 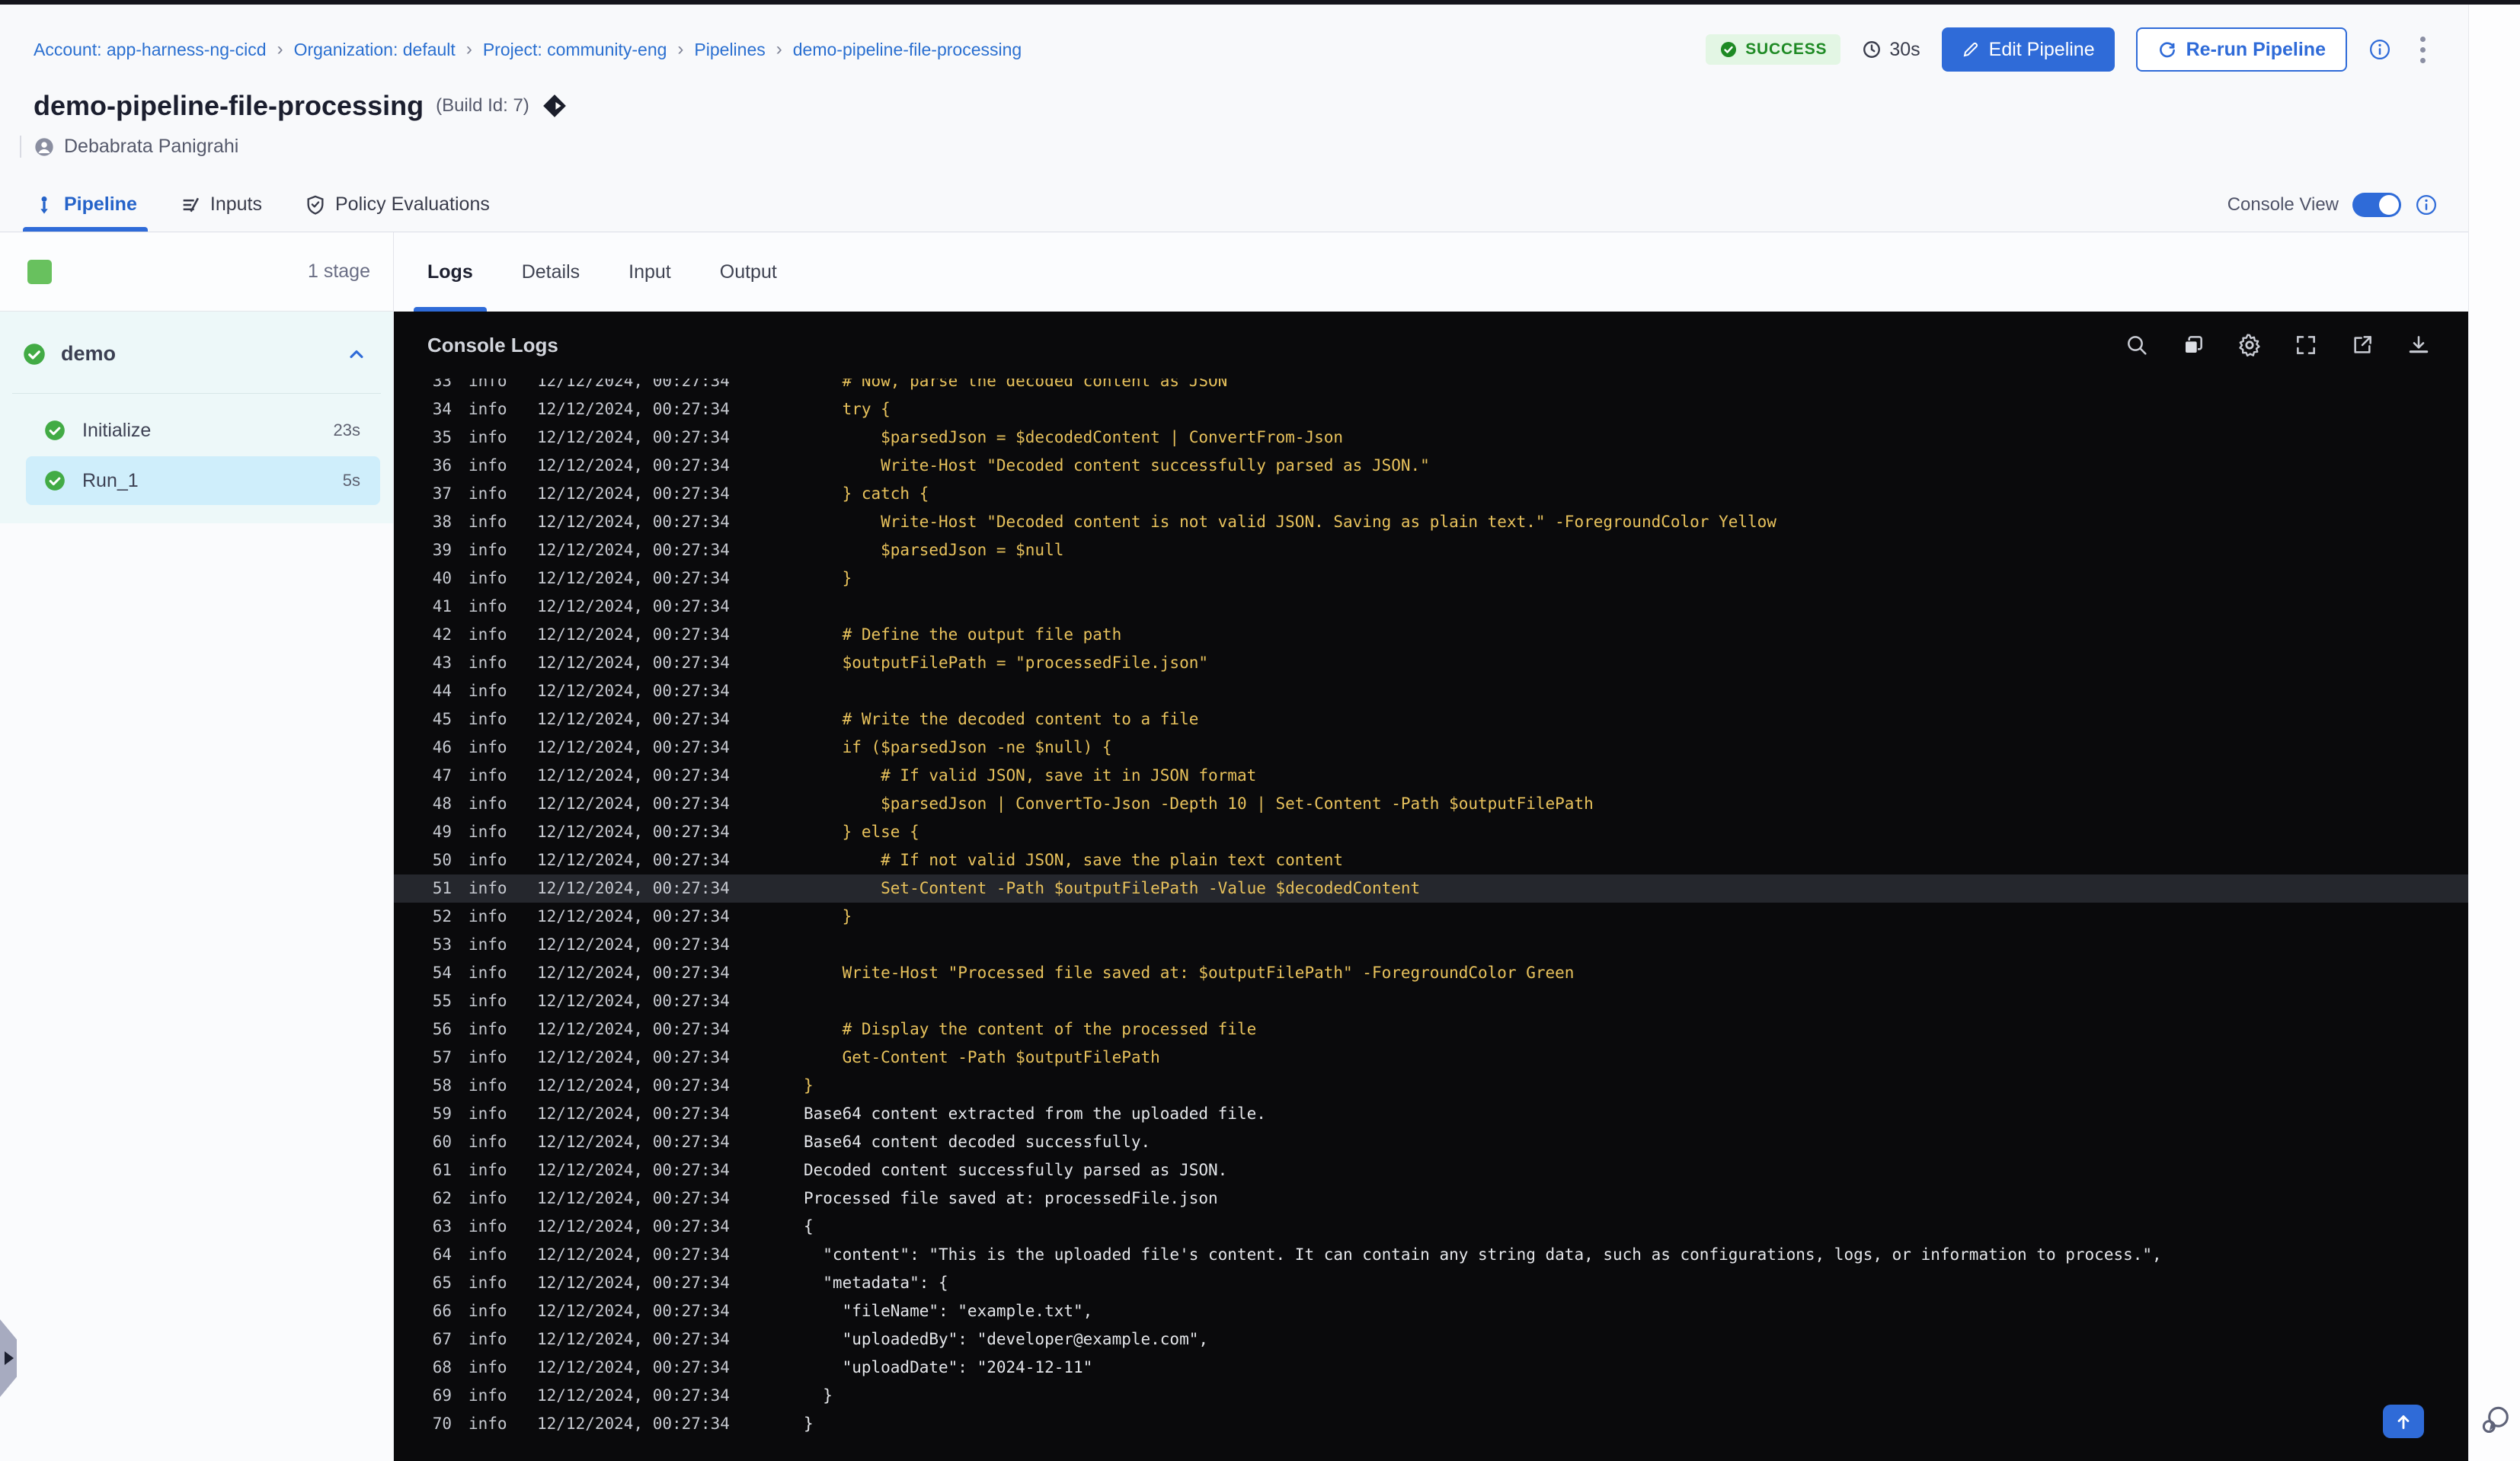 I want to click on log-line: 34 info 12/12/2024, 00:27:34 try {, so click(x=1431, y=409).